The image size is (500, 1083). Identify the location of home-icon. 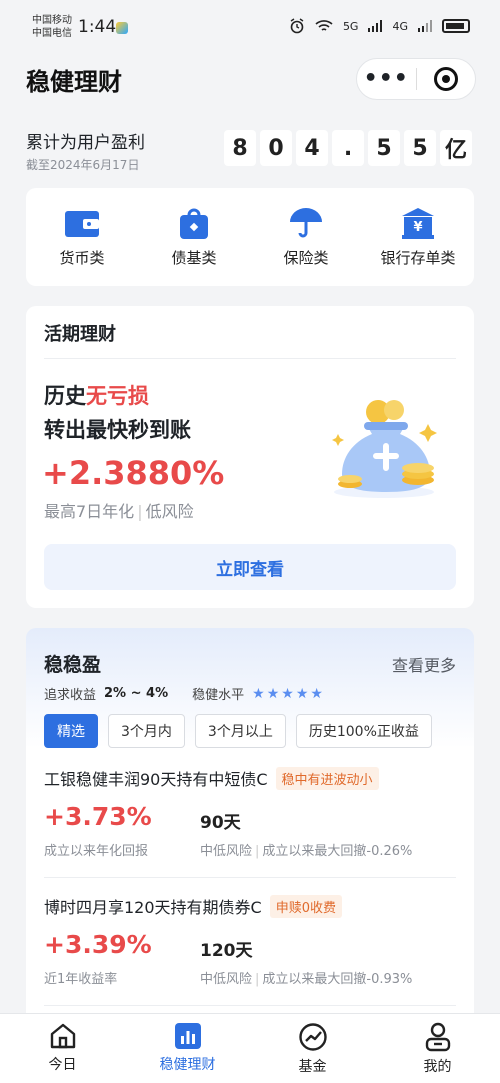
(62, 1036).